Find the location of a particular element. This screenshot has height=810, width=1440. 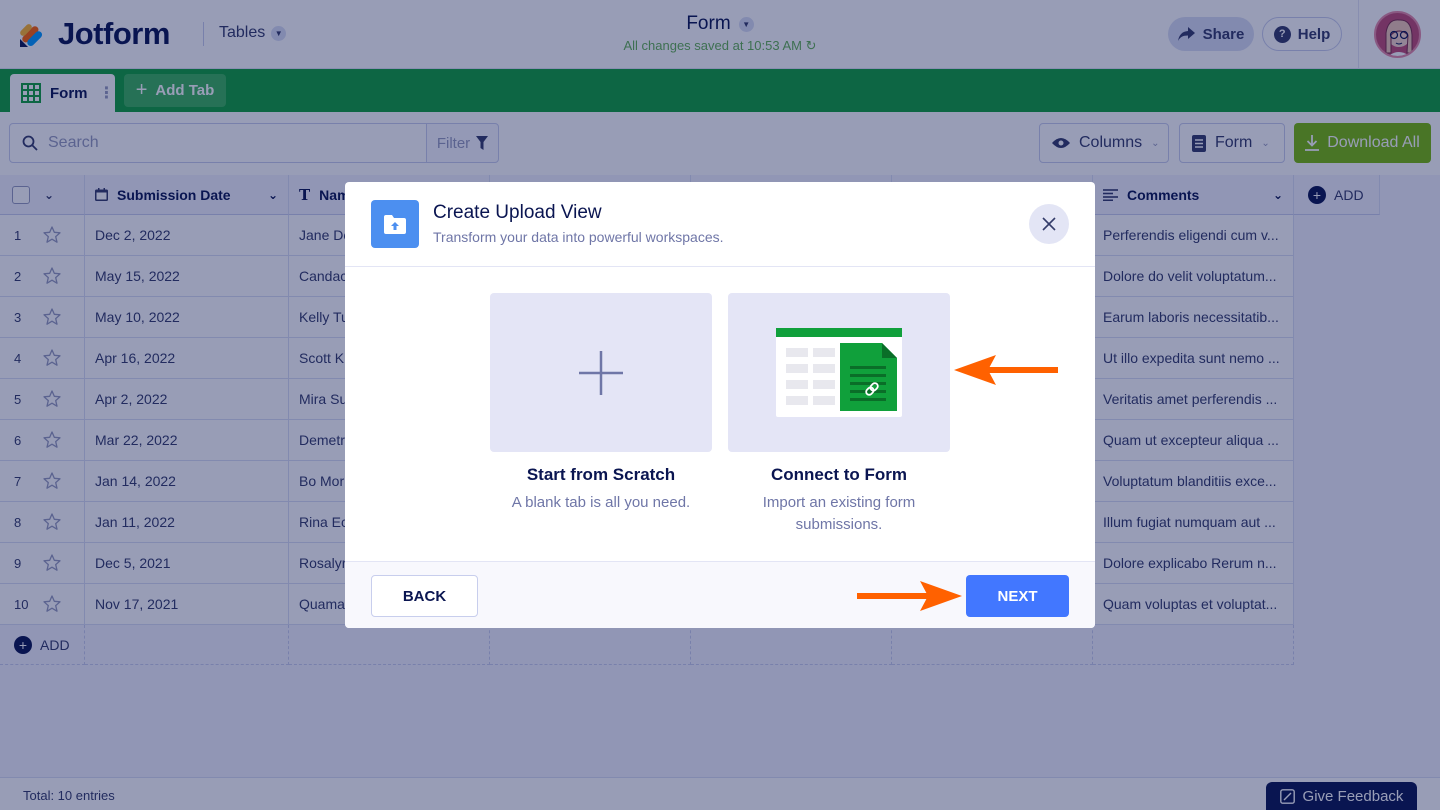

connect-to-form-title: Connect to Form is located at coordinates (839, 474).